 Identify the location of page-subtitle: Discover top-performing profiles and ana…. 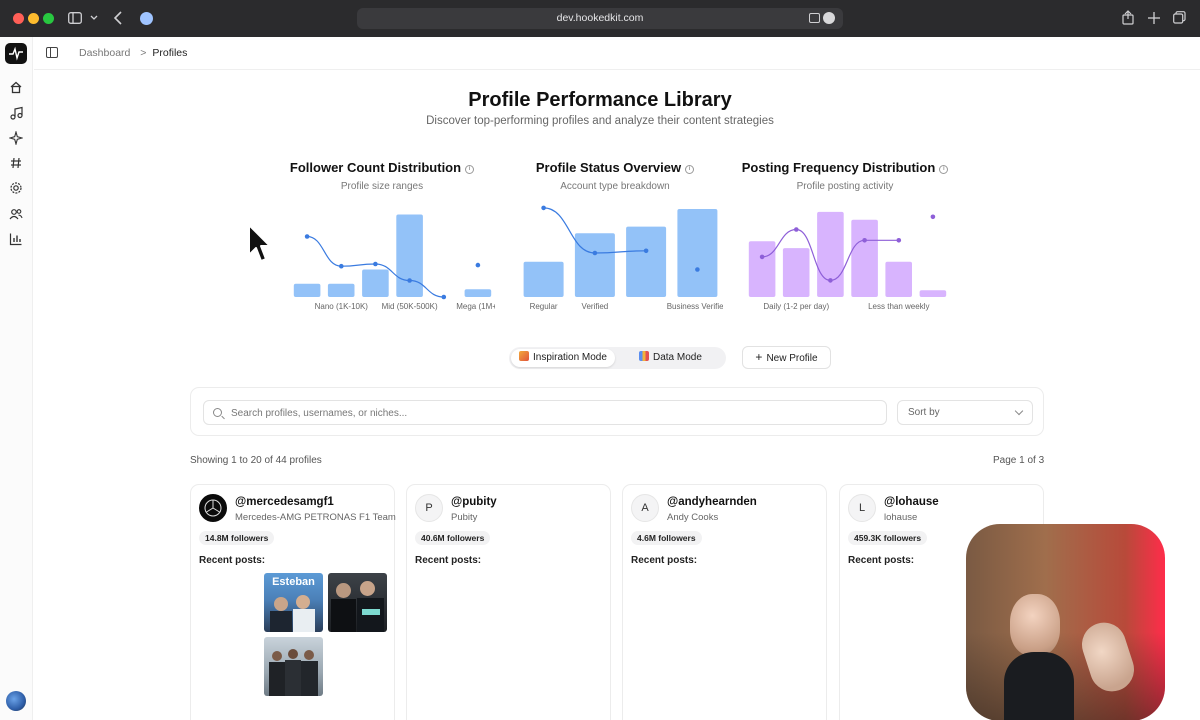
(600, 121).